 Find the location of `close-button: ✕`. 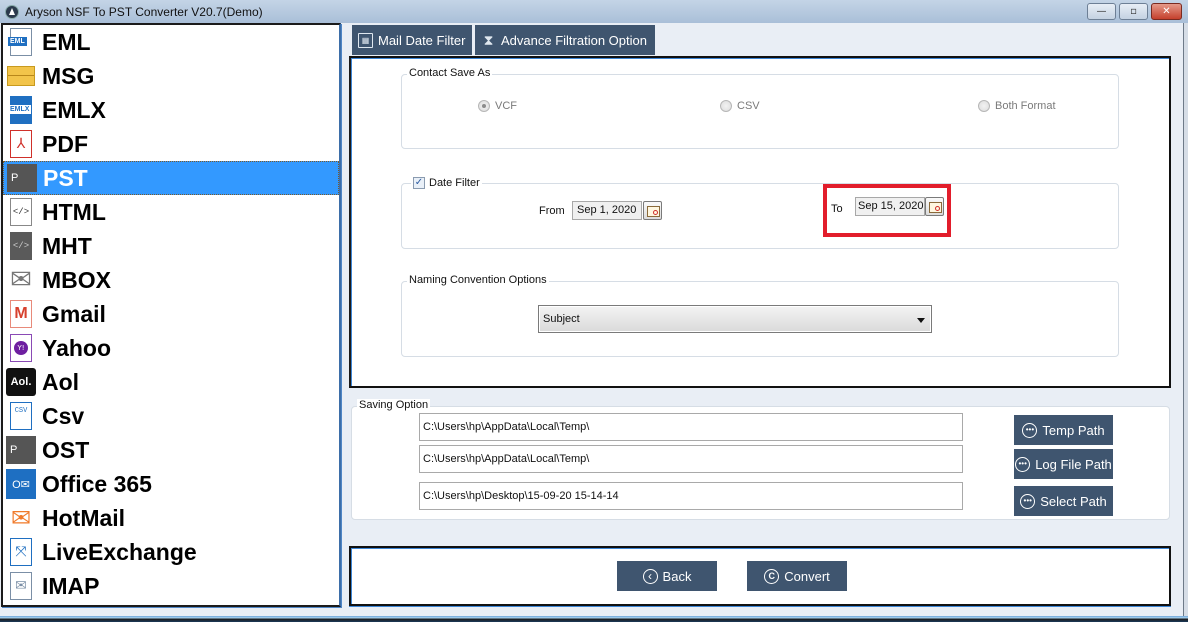

close-button: ✕ is located at coordinates (1166, 11).